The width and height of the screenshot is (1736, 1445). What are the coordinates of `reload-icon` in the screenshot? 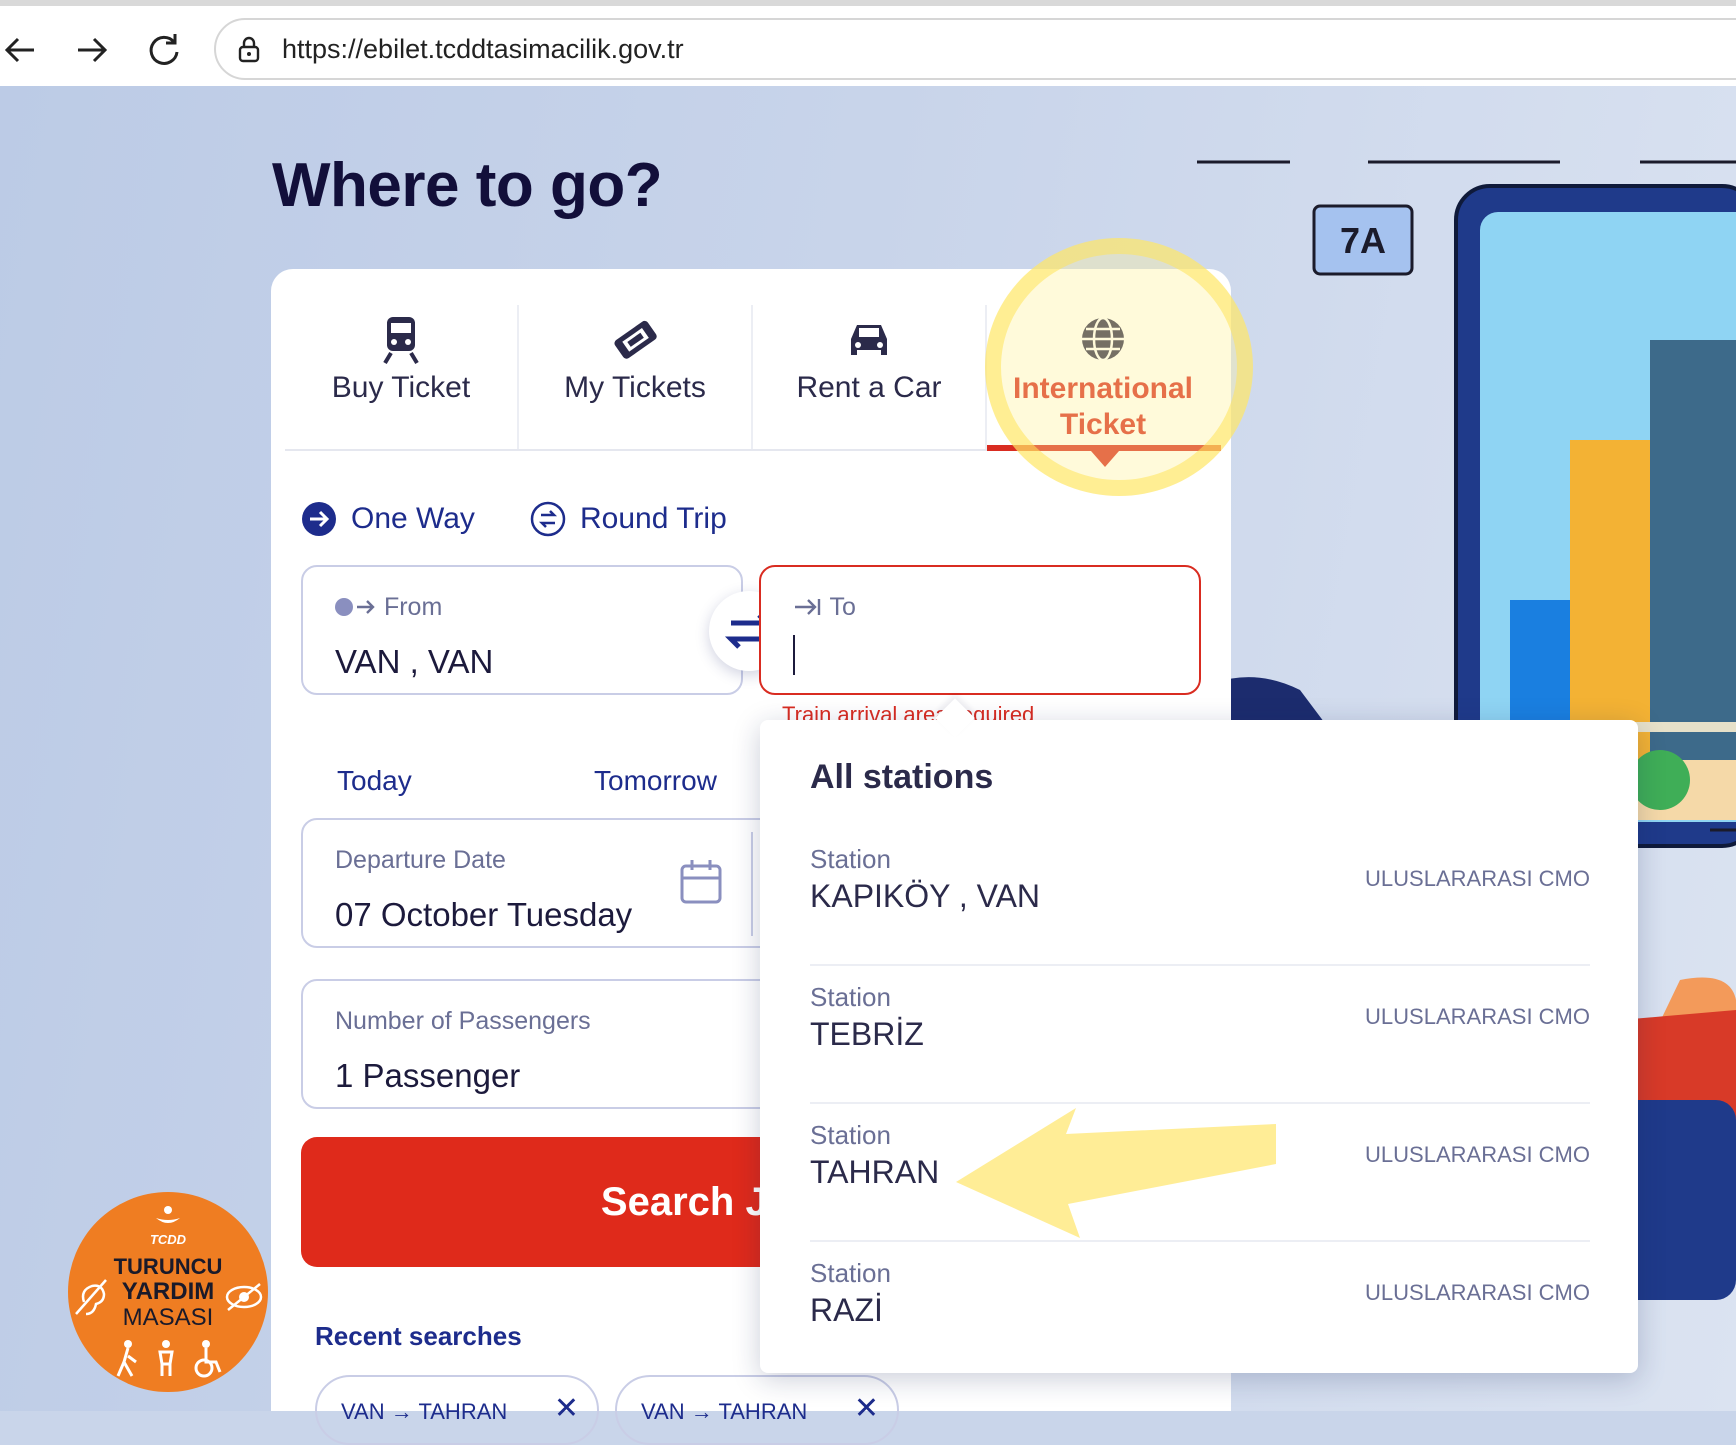 It's located at (164, 49).